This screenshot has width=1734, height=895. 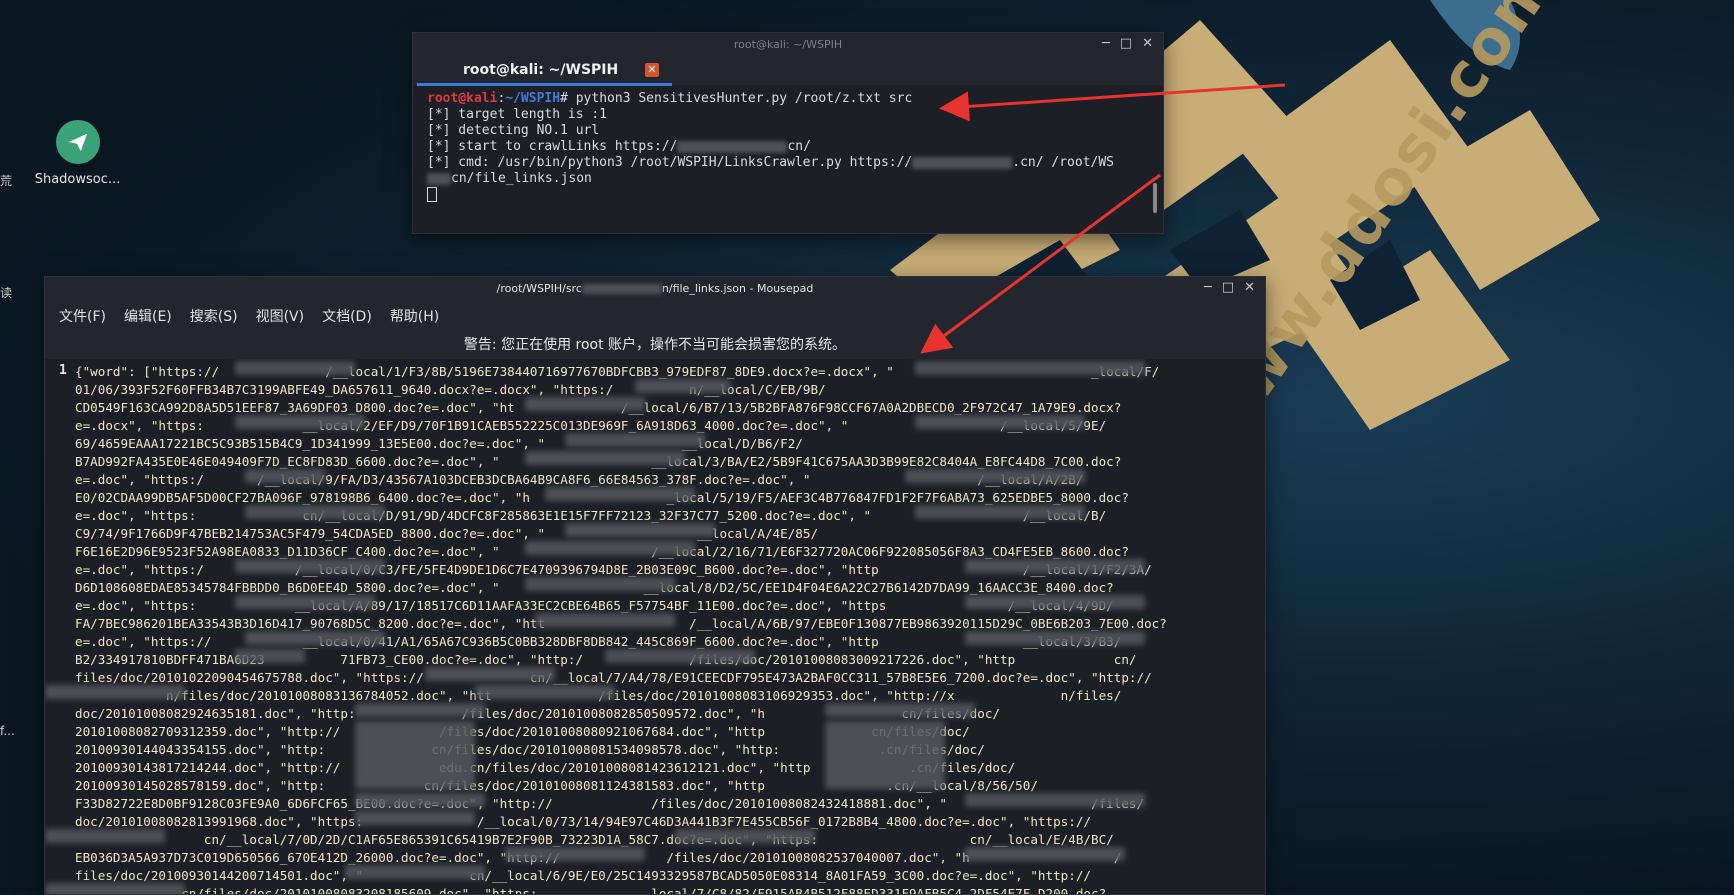 I want to click on line-number: 1, so click(x=63, y=370).